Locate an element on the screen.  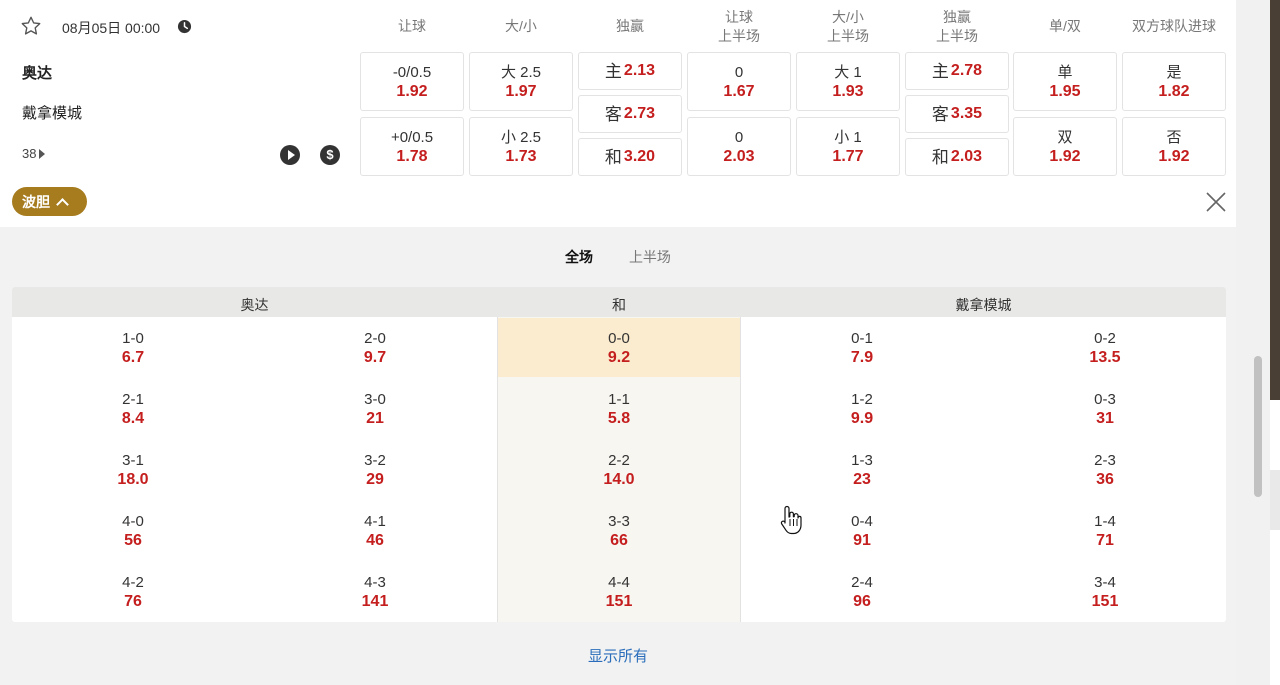
score-label: 1-2 is located at coordinates (862, 399).